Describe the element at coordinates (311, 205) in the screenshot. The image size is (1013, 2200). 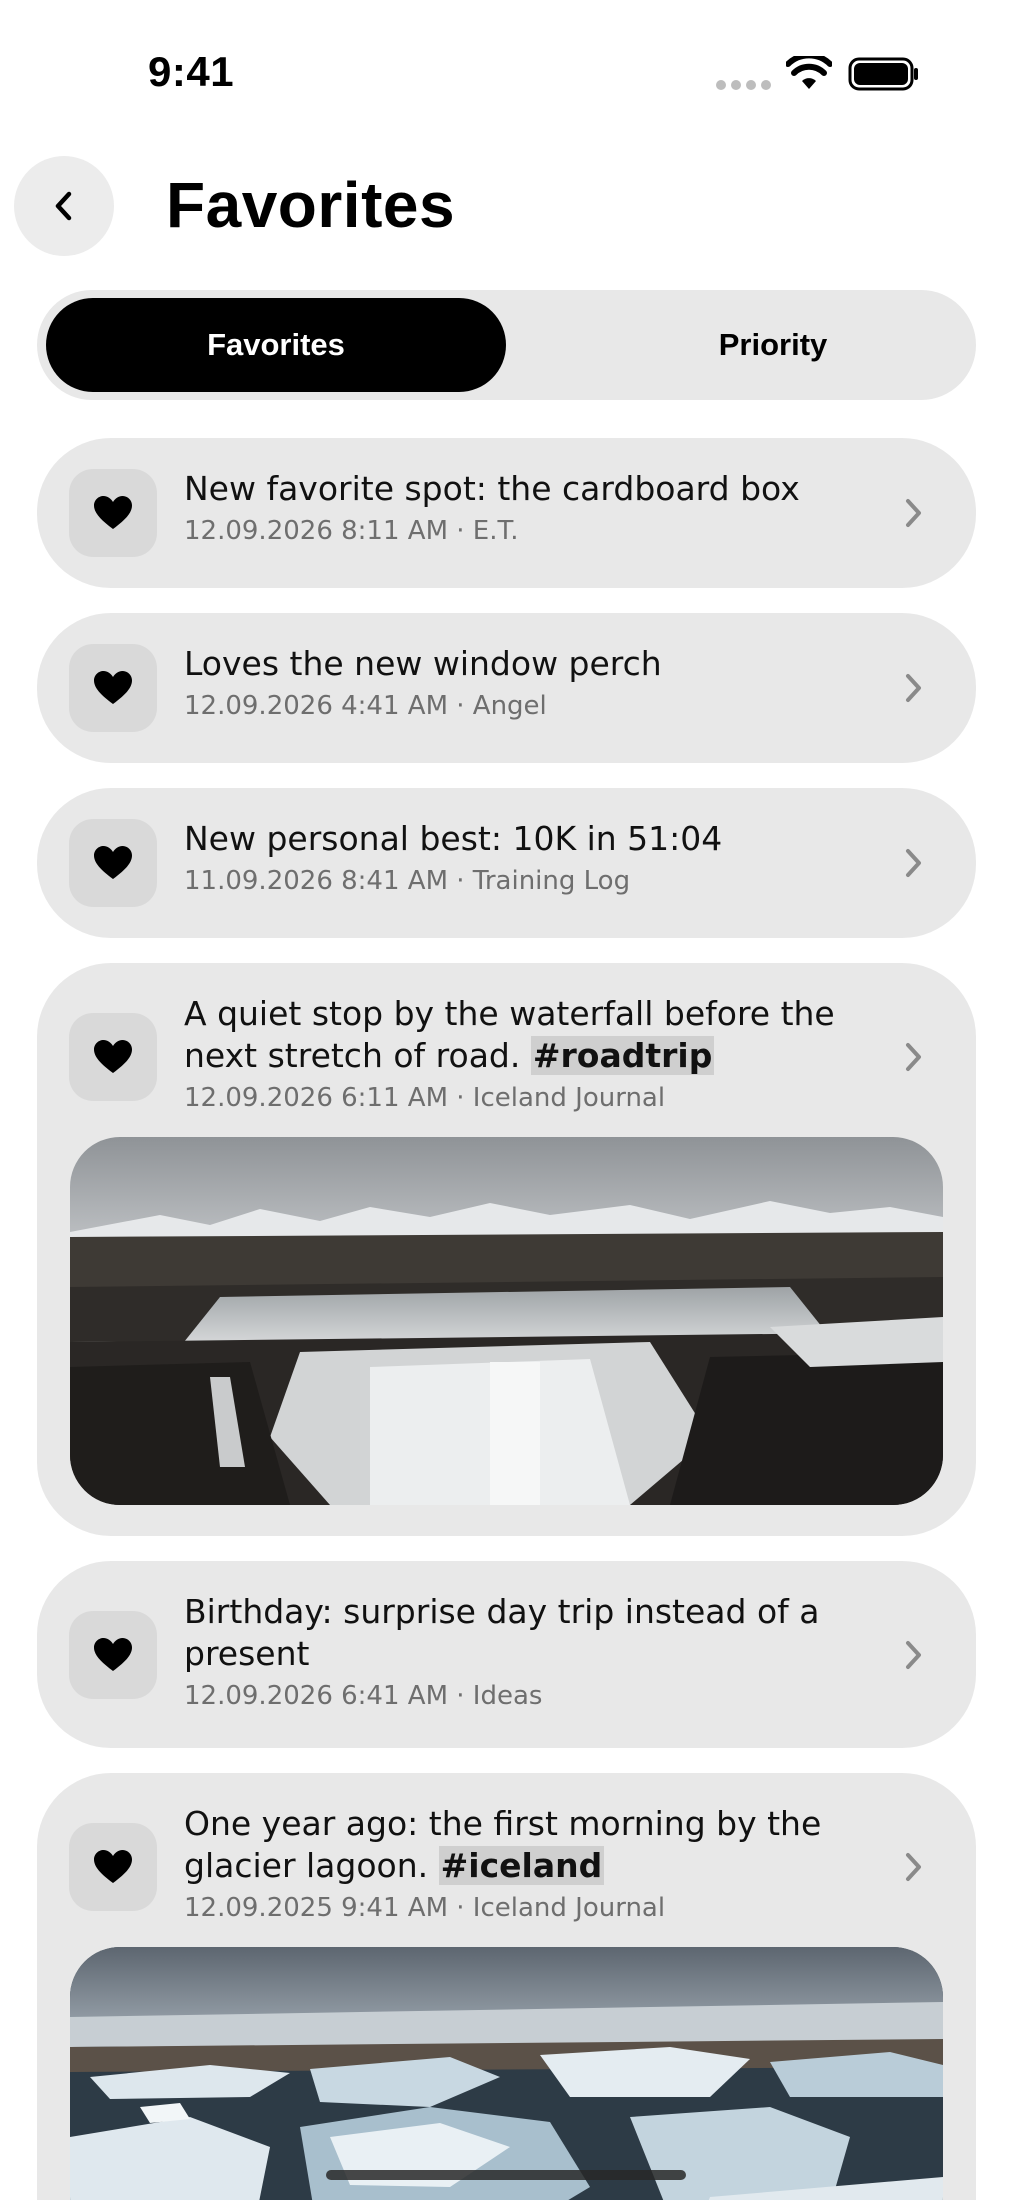
I see `page-title: Favorites` at that location.